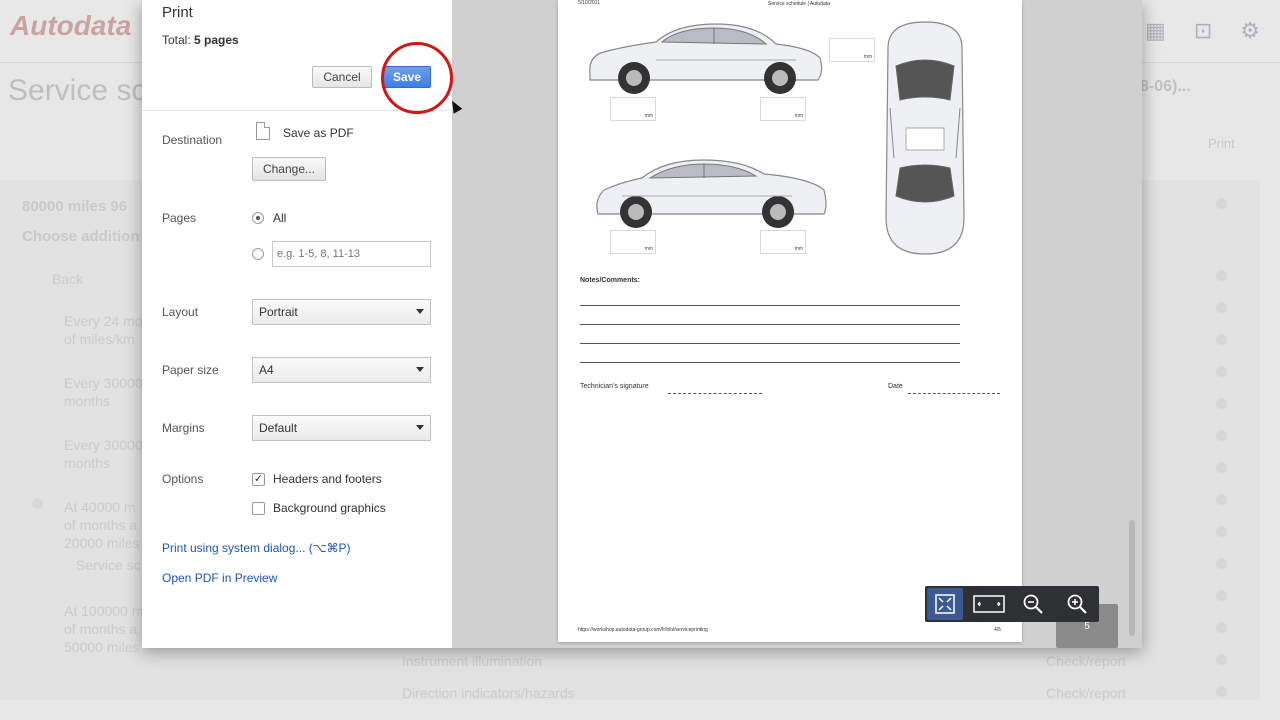  I want to click on highlight-ring, so click(417, 78).